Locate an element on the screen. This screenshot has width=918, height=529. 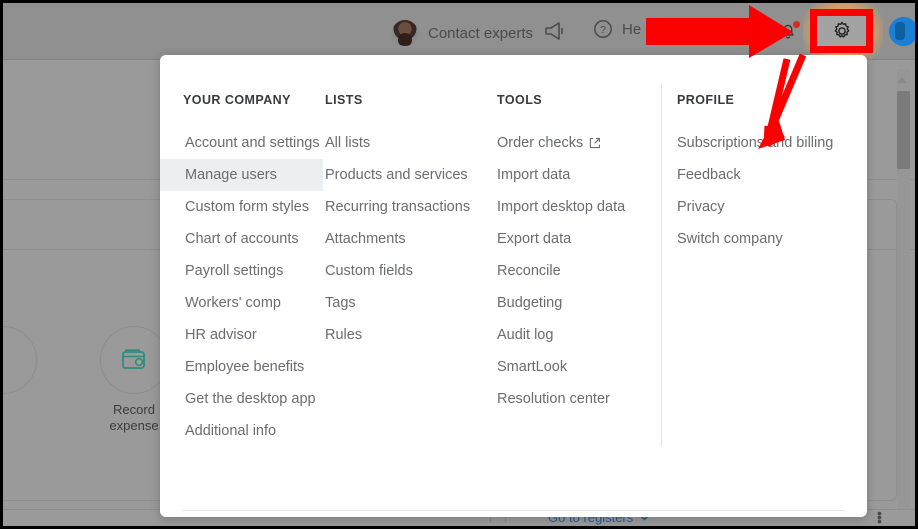
red-arrow-down-left-icon is located at coordinates (782, 101).